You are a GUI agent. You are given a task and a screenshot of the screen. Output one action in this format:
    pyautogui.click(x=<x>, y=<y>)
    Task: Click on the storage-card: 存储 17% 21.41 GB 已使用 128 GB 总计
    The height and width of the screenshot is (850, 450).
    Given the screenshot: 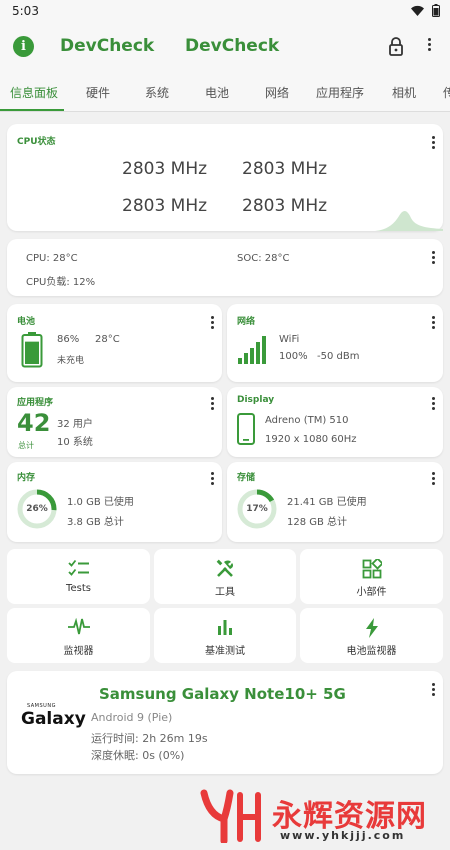 What is the action you would take?
    pyautogui.click(x=335, y=502)
    